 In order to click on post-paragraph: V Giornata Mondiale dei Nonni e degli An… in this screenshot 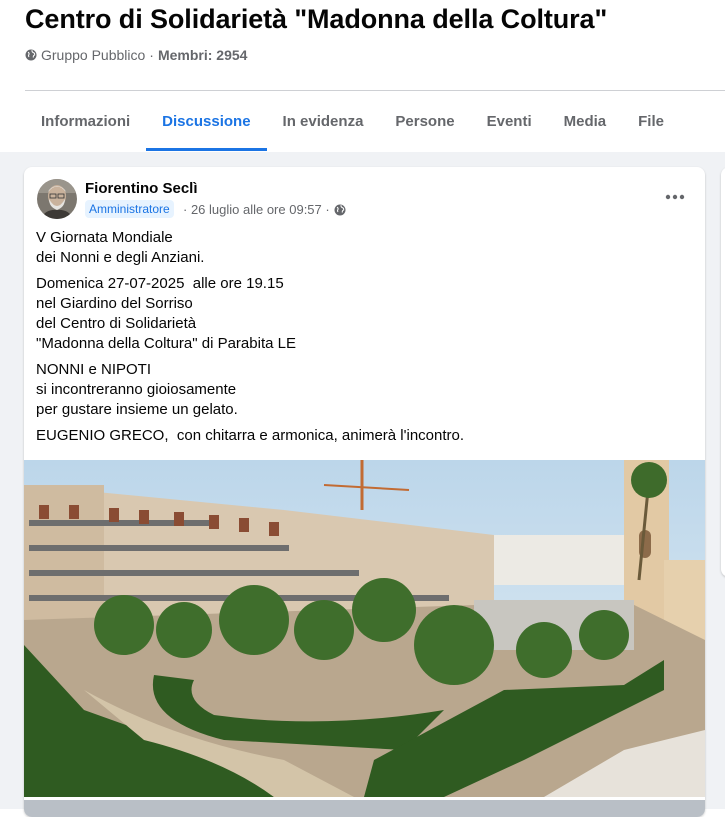, I will do `click(361, 248)`.